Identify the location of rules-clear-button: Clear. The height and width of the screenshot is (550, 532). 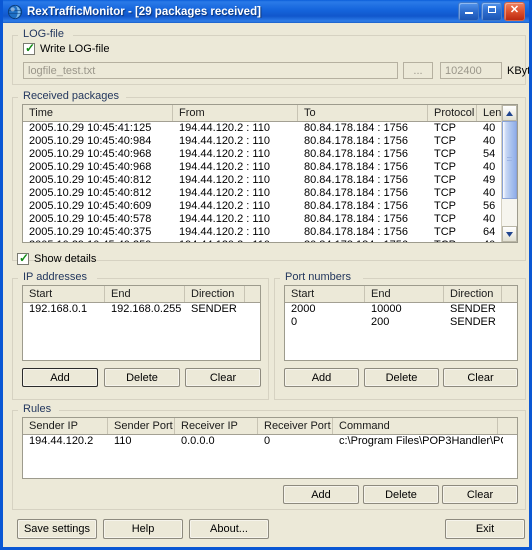
(480, 494).